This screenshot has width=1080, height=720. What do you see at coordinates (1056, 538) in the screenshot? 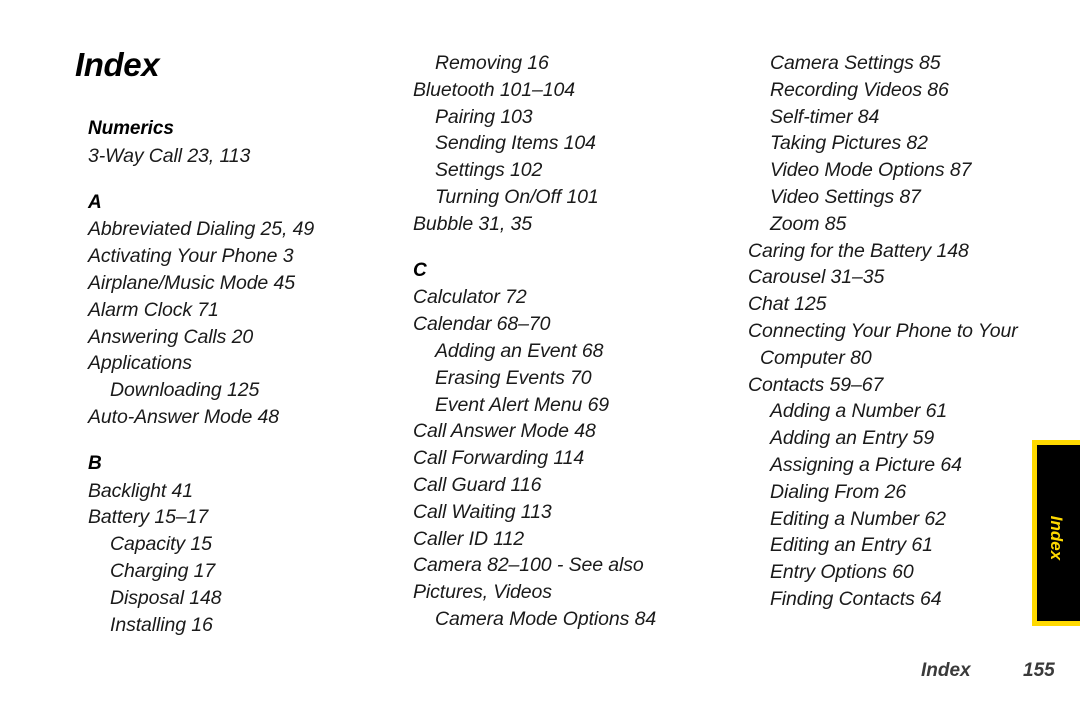
I see `side-tab-label: Index` at bounding box center [1056, 538].